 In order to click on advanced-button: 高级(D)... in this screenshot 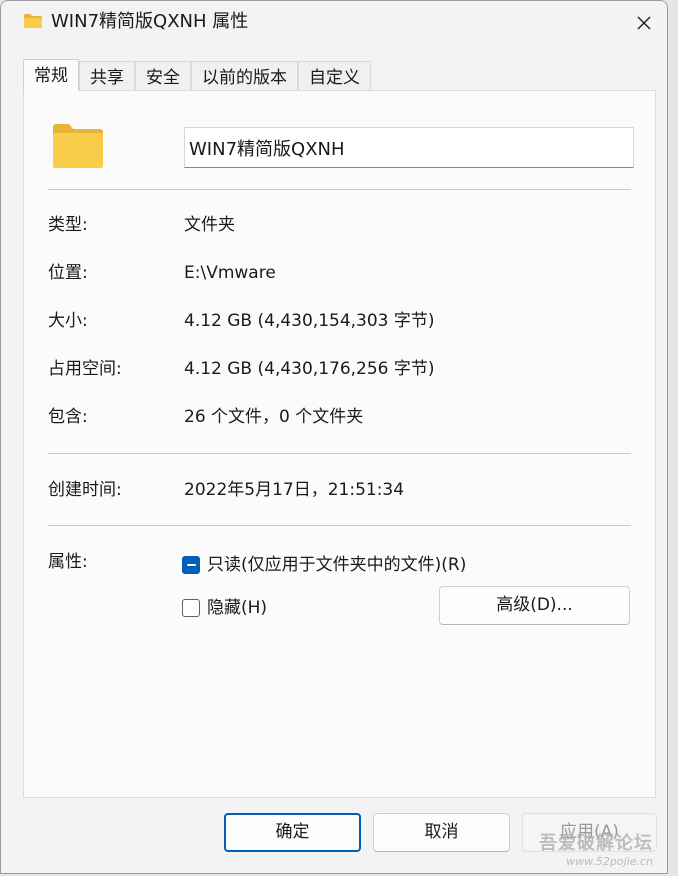, I will do `click(534, 605)`.